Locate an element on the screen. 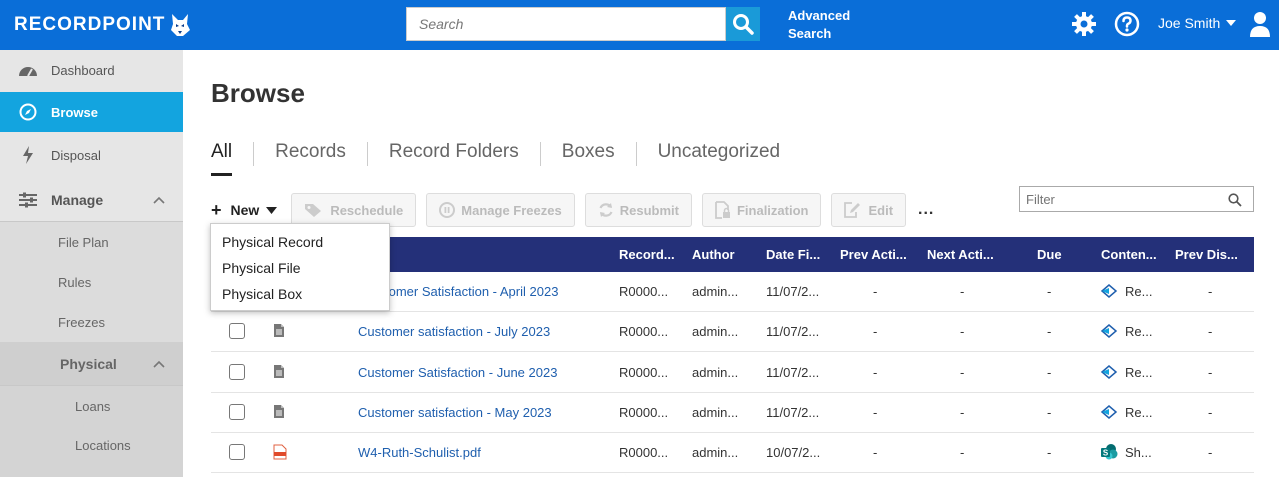 Image resolution: width=1279 pixels, height=477 pixels. edit-button: Edit is located at coordinates (869, 210).